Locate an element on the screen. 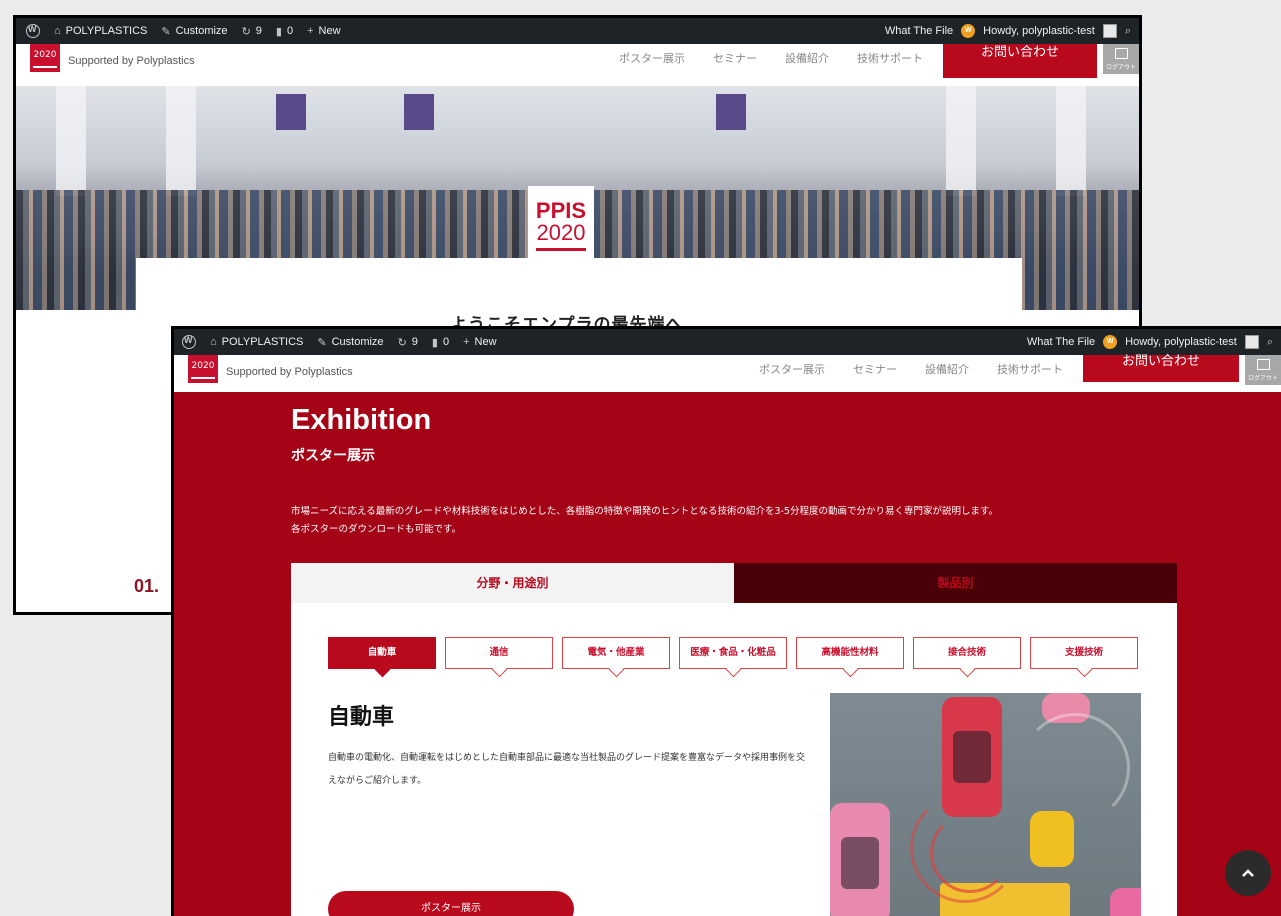  subtab-medical: 医療・食品・化粧品 is located at coordinates (733, 653).